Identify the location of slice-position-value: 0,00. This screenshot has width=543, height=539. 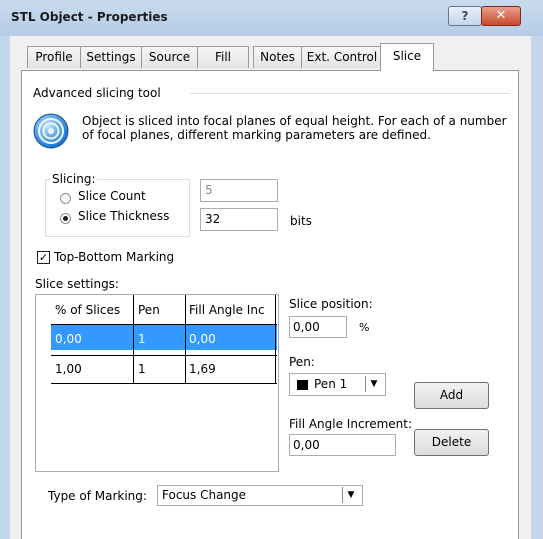
(306, 327).